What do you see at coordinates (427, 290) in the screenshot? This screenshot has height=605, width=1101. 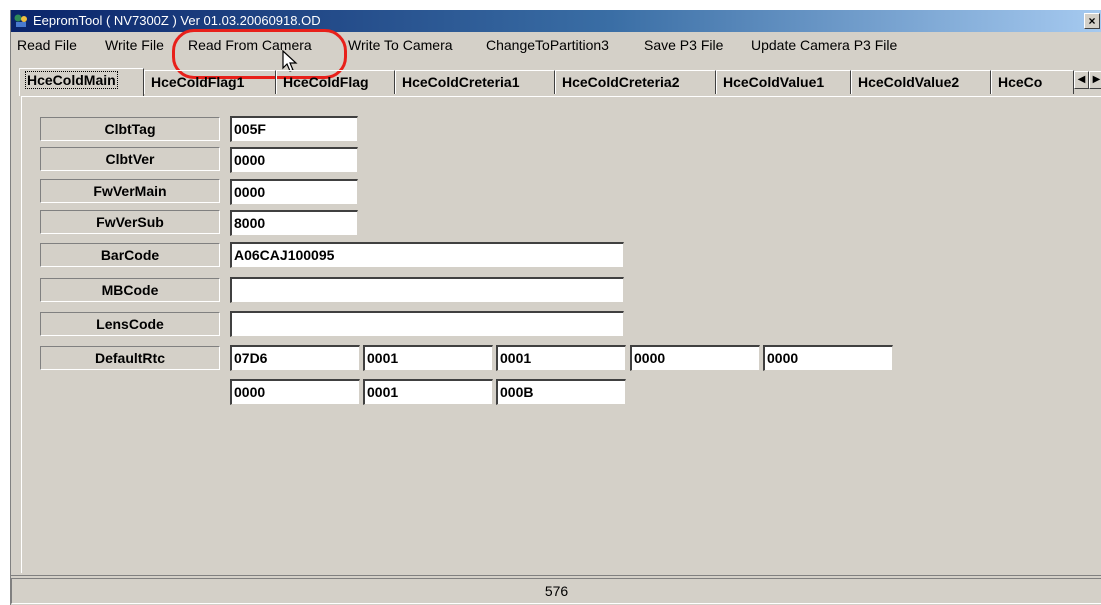 I see `mbcode-field` at bounding box center [427, 290].